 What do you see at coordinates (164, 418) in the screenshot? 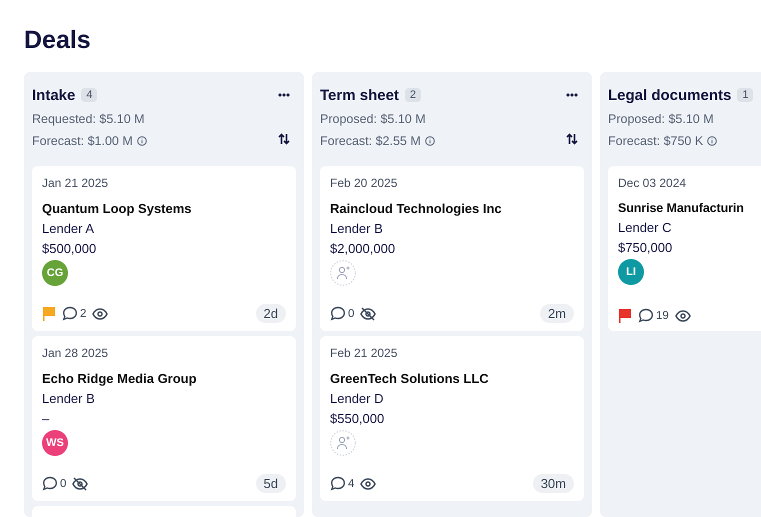
I see `deal-card: Jan 28 2025 Echo Ridge Media Group Lender B – WS 0 5d` at bounding box center [164, 418].